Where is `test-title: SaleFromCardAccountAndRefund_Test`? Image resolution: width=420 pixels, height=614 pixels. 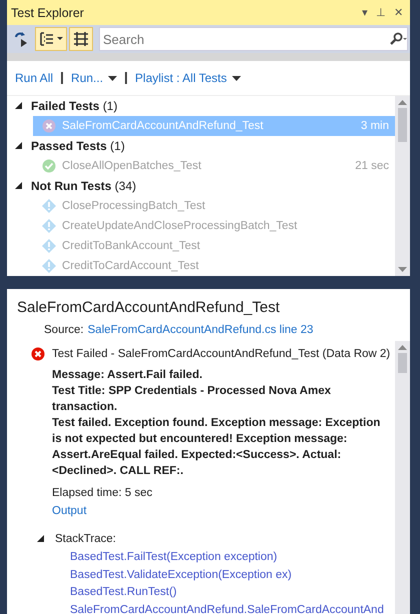 test-title: SaleFromCardAccountAndRefund_Test is located at coordinates (148, 308).